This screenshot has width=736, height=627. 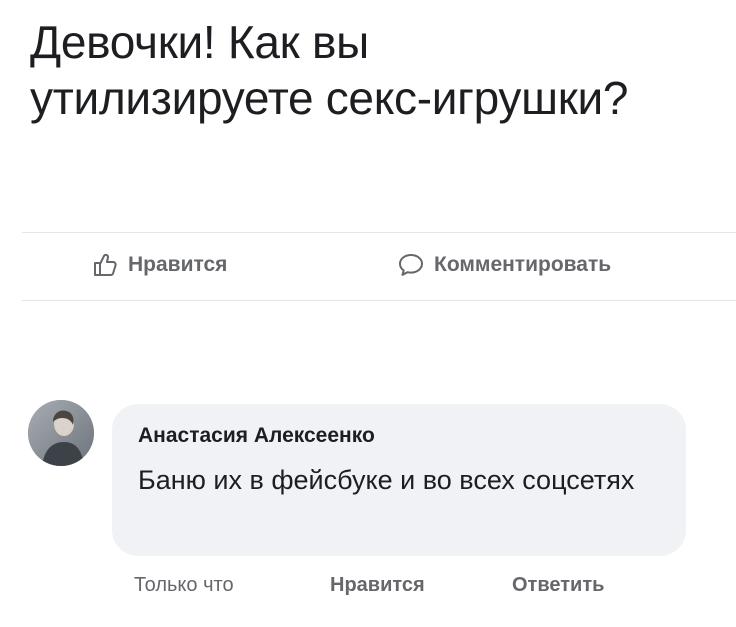 I want to click on like-button: Нравится, so click(x=159, y=265).